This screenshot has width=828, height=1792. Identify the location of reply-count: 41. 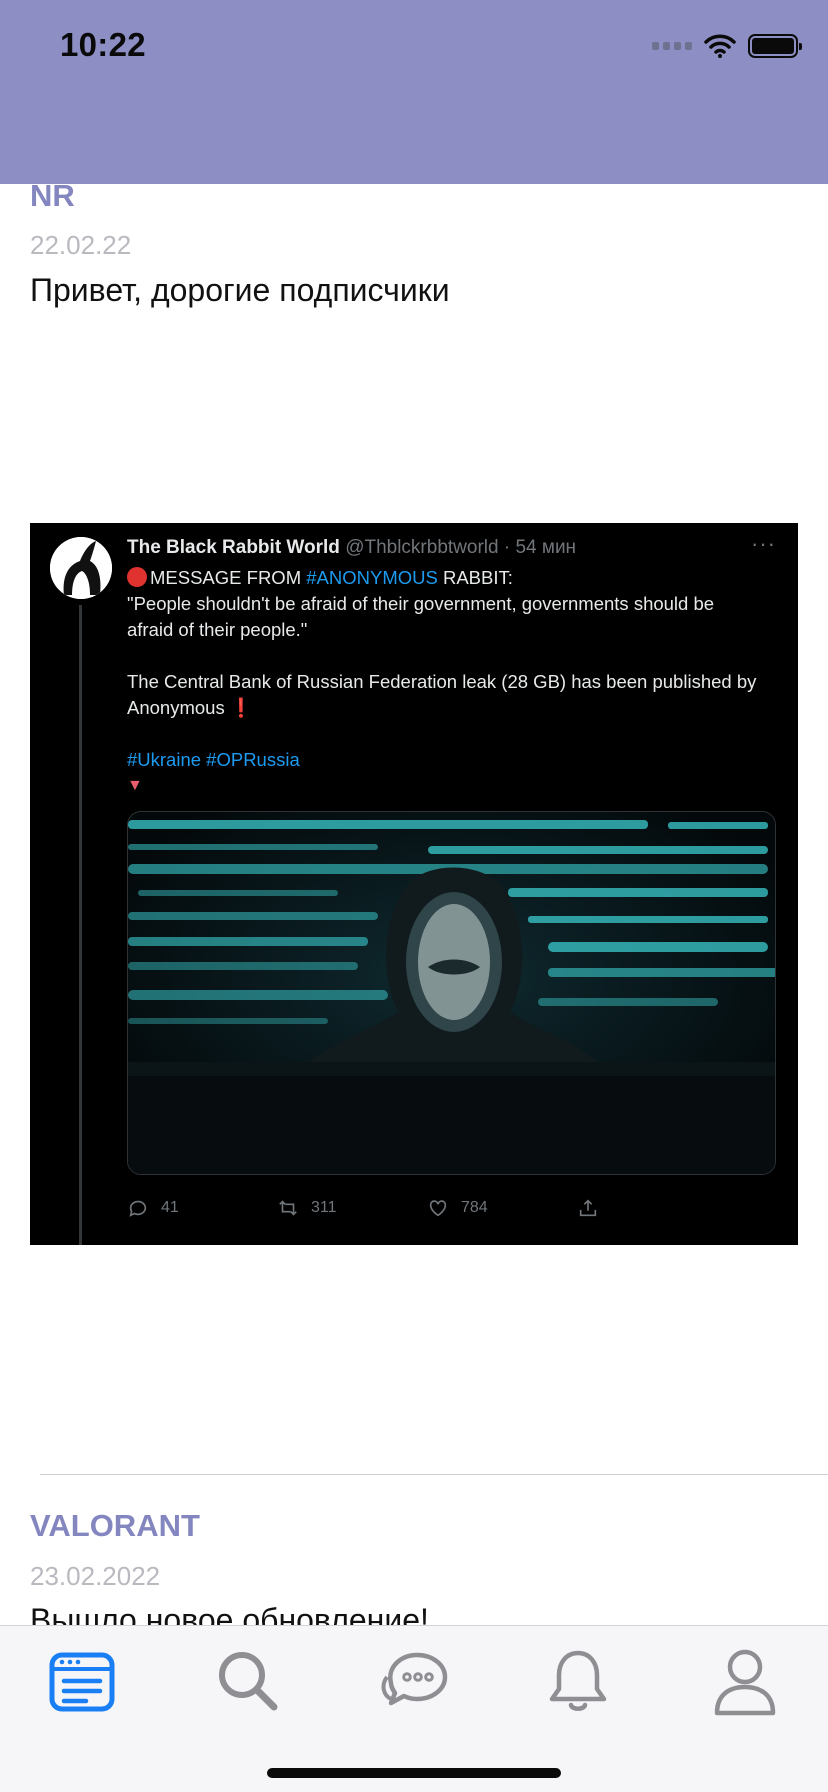
(170, 1207).